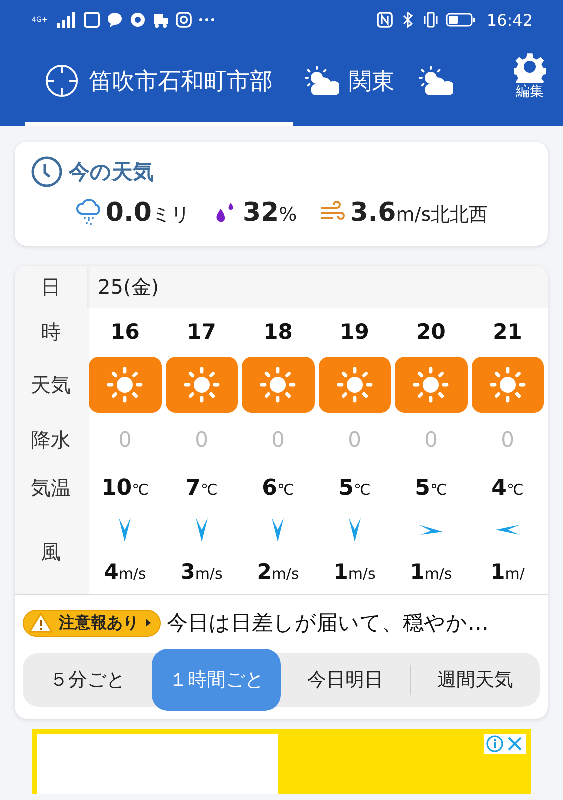 This screenshot has height=800, width=563. I want to click on reading-text: 0.0 ミリ, so click(148, 213).